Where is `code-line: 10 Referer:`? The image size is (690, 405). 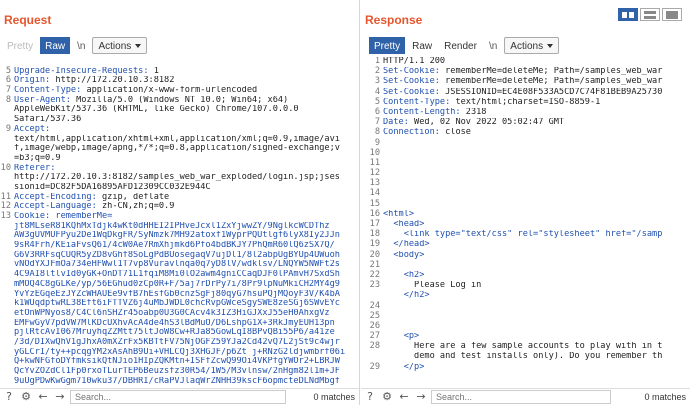 code-line: 10 Referer: is located at coordinates (179, 168).